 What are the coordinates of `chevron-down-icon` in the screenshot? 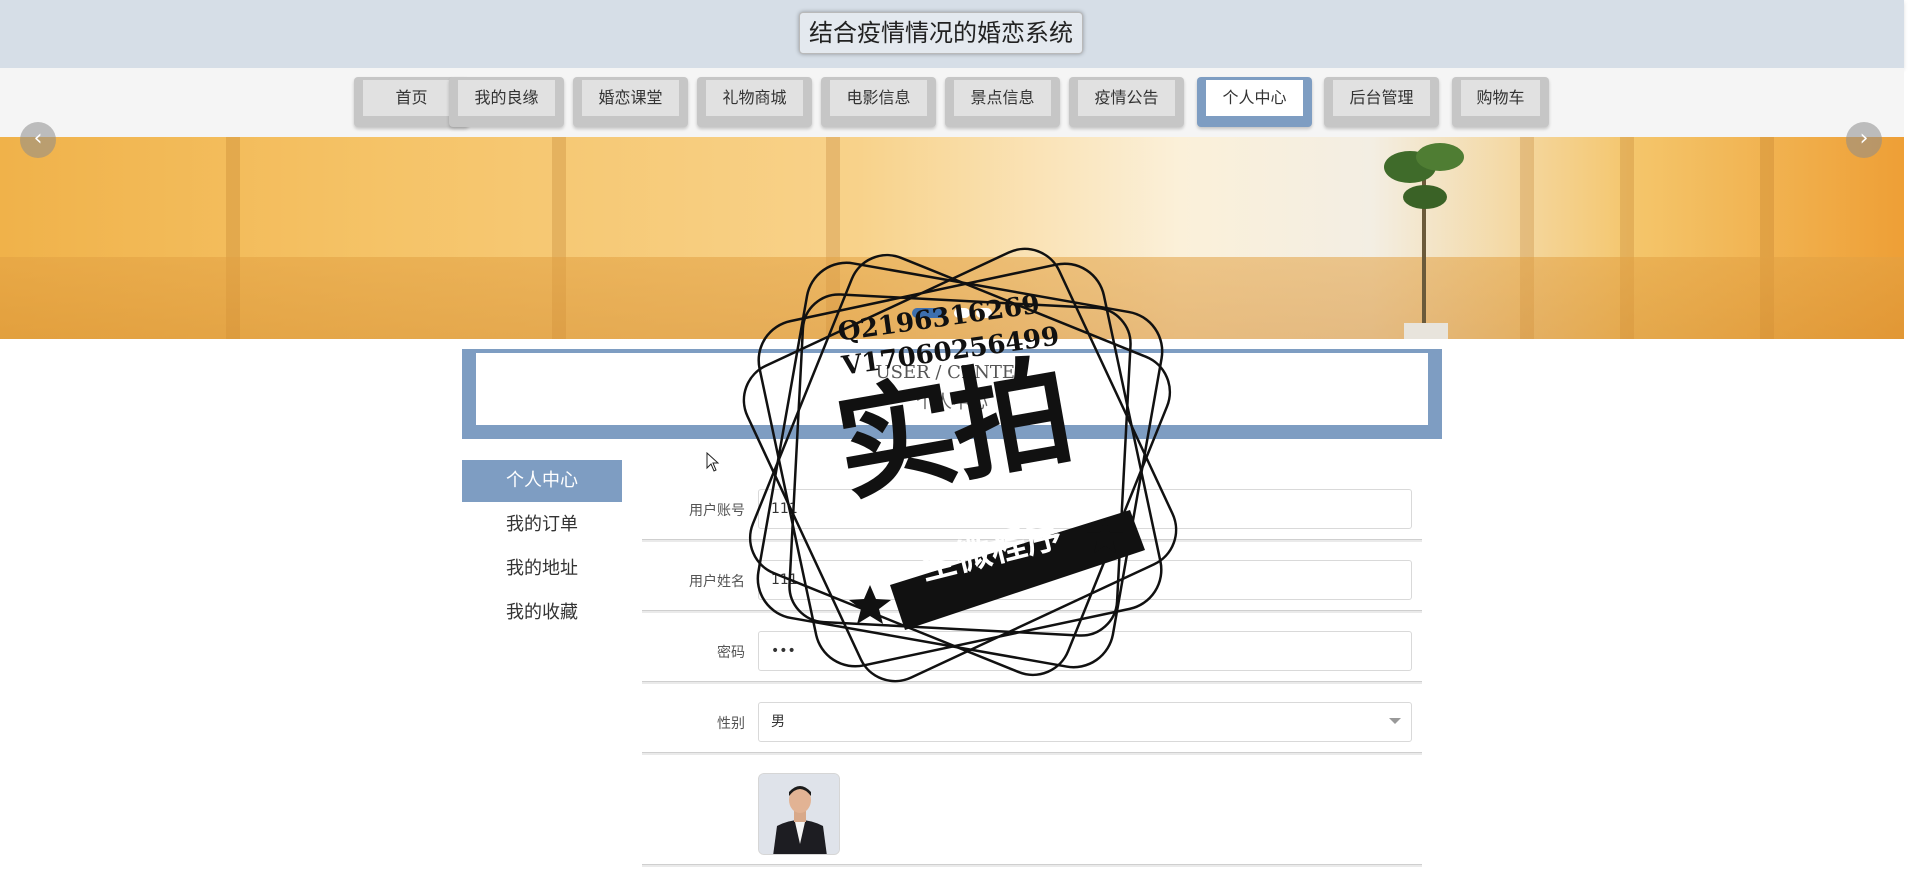 It's located at (1395, 721).